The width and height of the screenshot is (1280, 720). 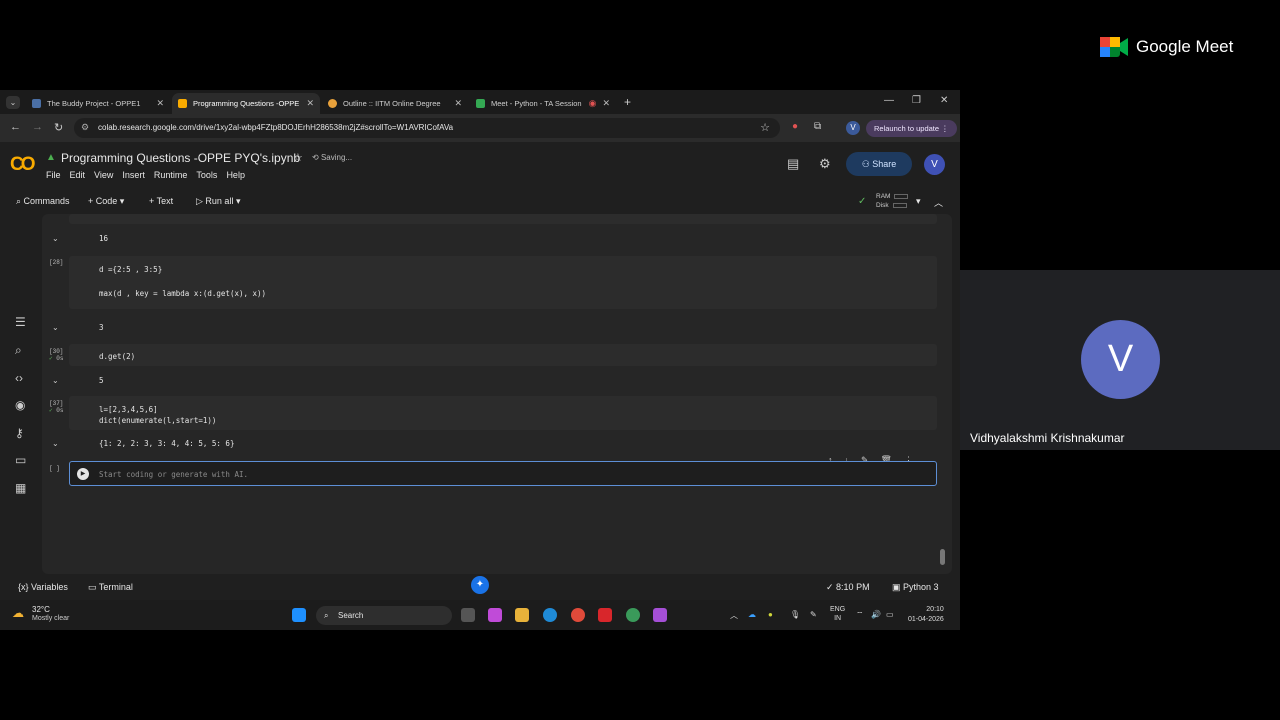 I want to click on code-line: l=[2,3,4,5,6], so click(x=128, y=409).